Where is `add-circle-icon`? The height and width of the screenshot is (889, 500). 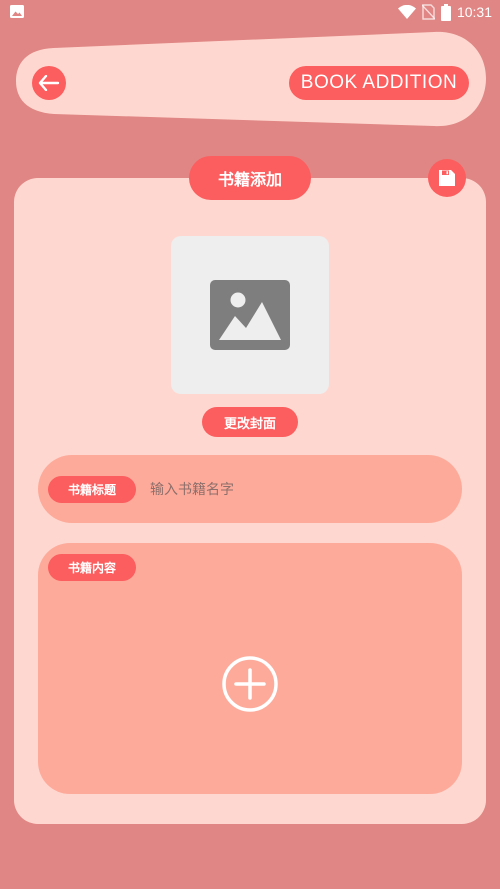 add-circle-icon is located at coordinates (250, 684).